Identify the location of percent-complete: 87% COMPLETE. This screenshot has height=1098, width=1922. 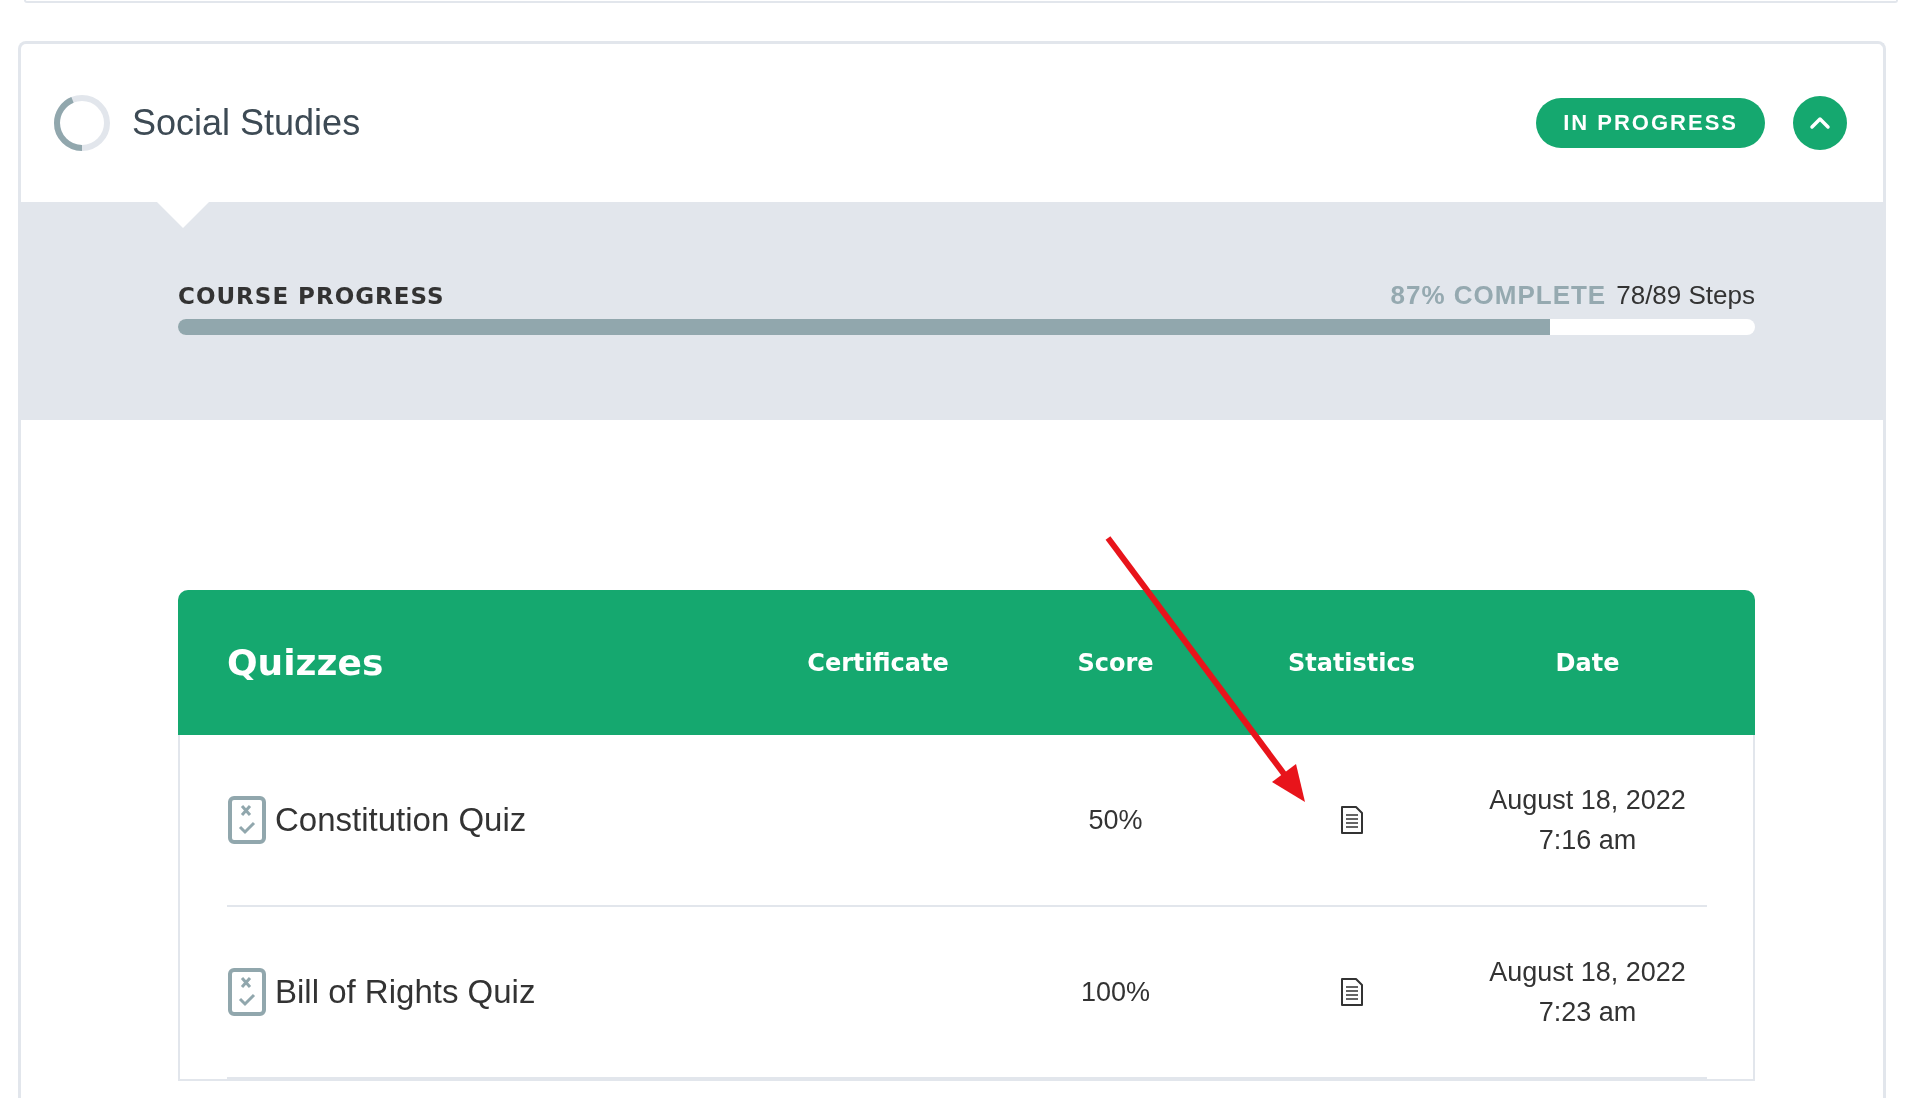
(1498, 295).